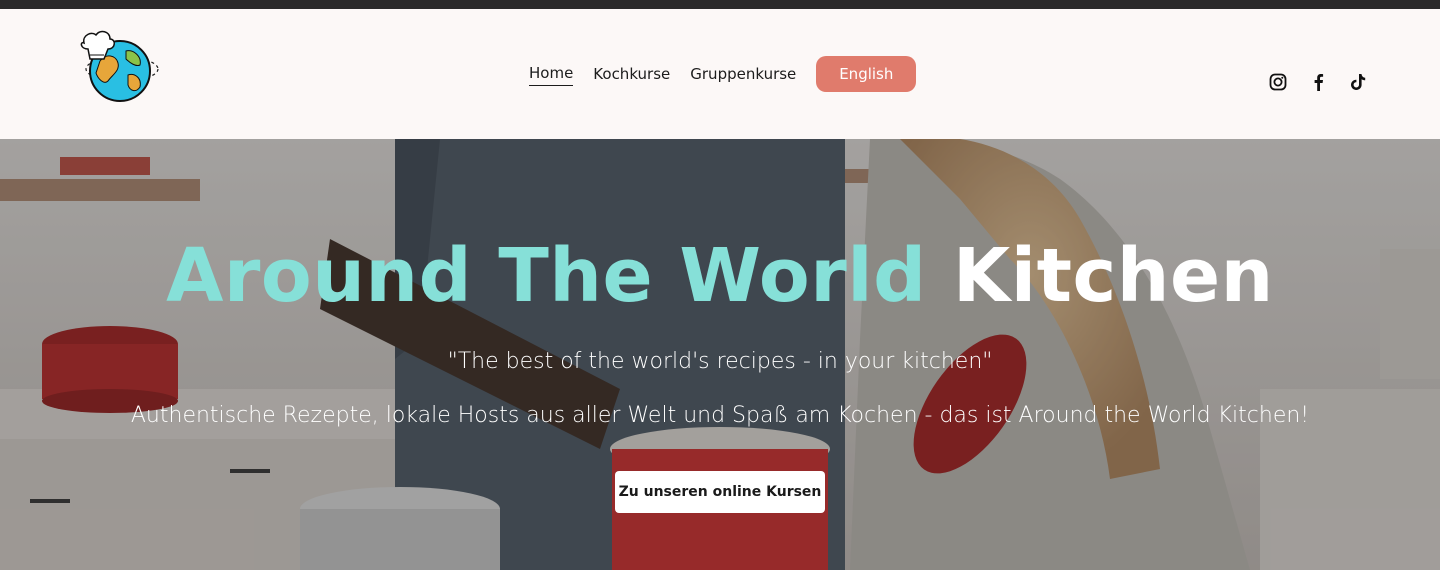 This screenshot has width=1440, height=570. Describe the element at coordinates (1358, 82) in the screenshot. I see `tiktok-icon` at that location.